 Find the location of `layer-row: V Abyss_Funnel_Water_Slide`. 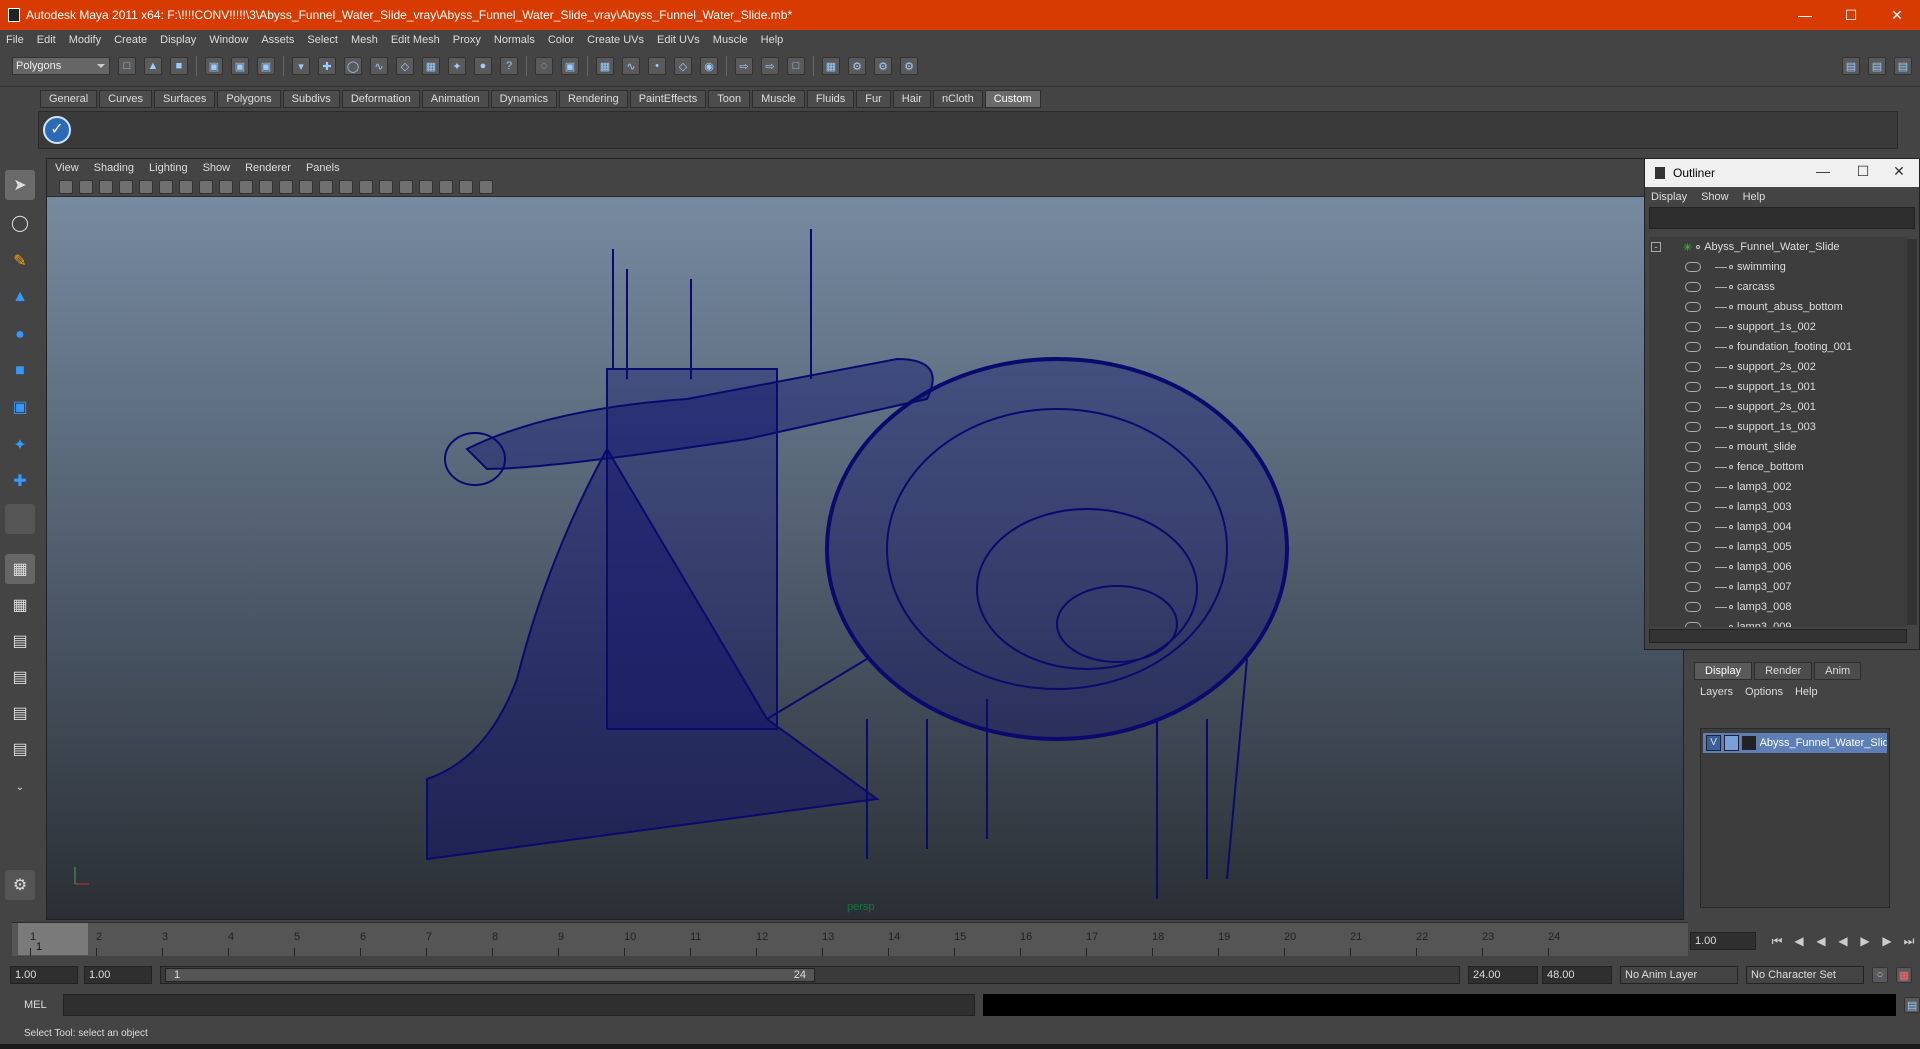

layer-row: V Abyss_Funnel_Water_Slide is located at coordinates (1795, 743).